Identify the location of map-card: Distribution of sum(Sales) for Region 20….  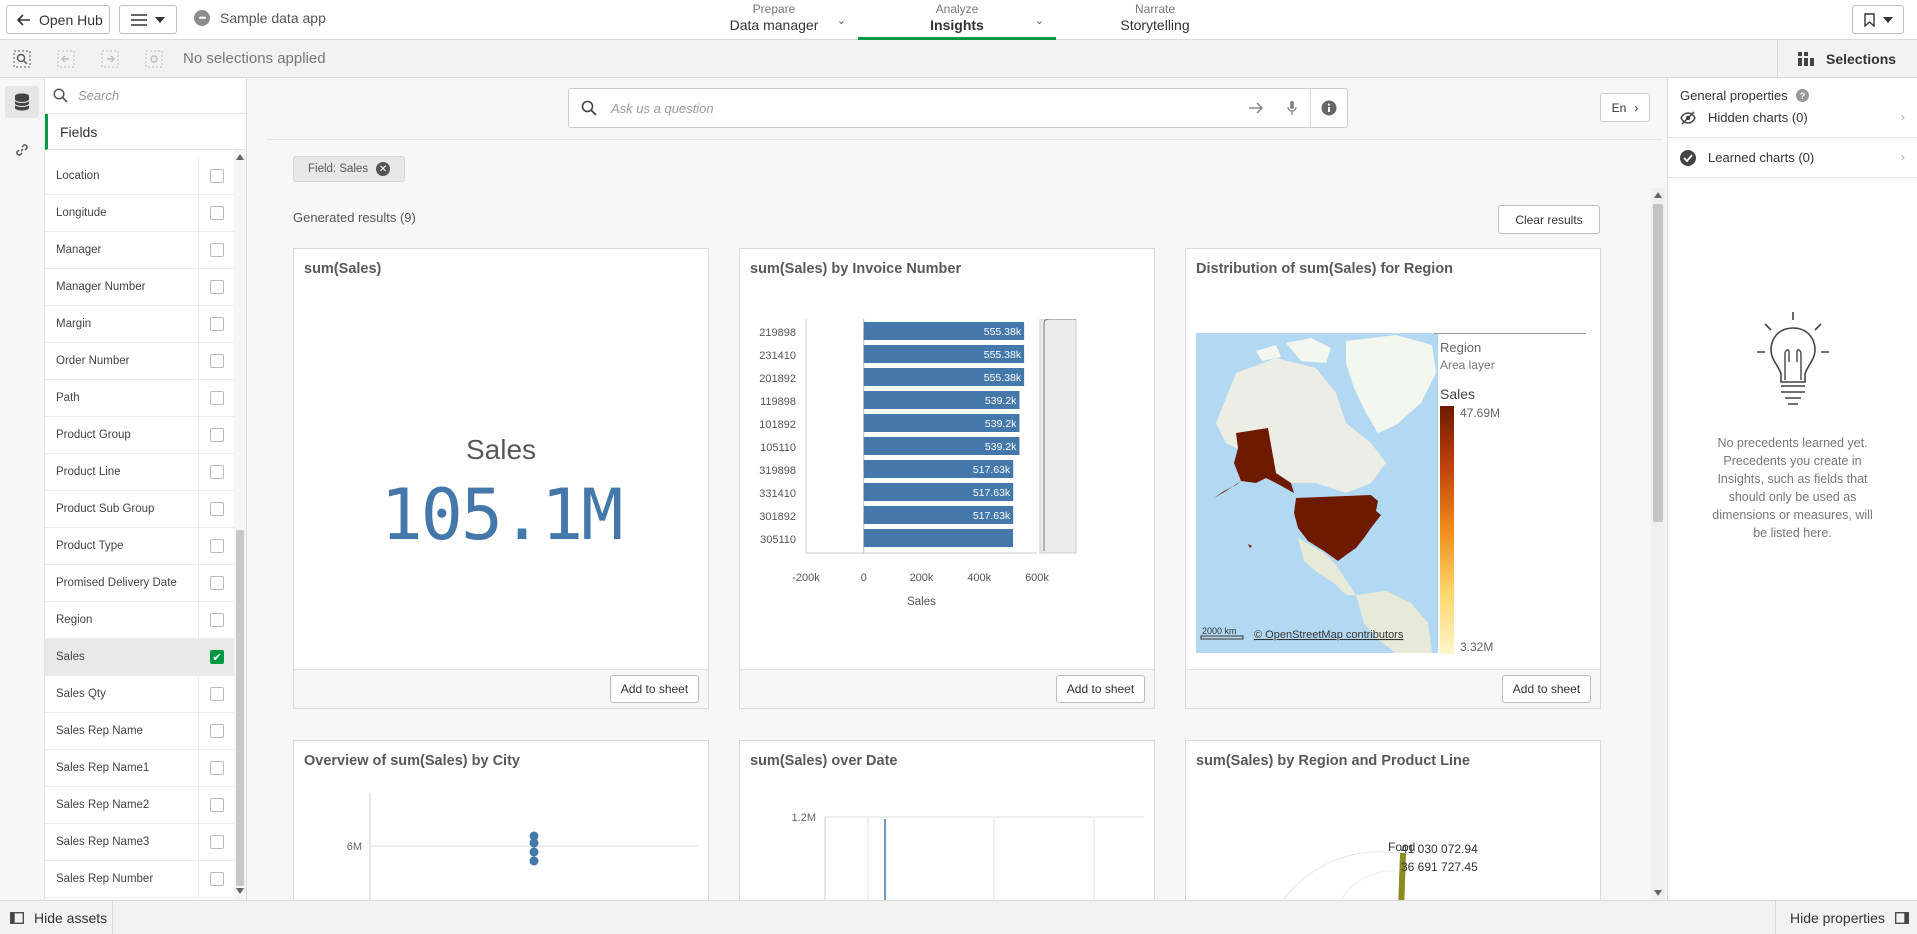
(1393, 478).